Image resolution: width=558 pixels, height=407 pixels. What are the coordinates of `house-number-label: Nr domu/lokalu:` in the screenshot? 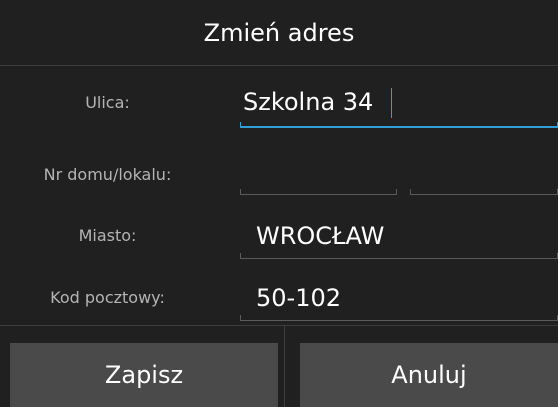 It's located at (107, 174).